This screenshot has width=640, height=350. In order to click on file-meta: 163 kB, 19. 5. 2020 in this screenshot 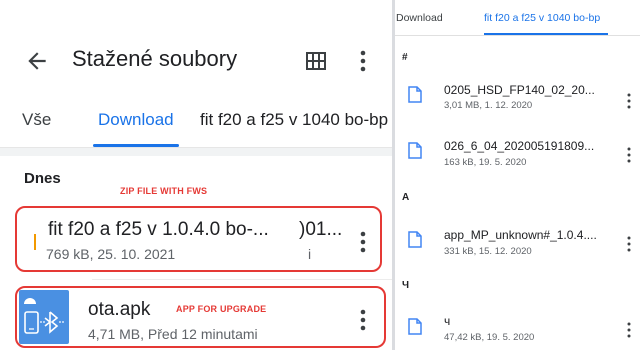, I will do `click(485, 162)`.